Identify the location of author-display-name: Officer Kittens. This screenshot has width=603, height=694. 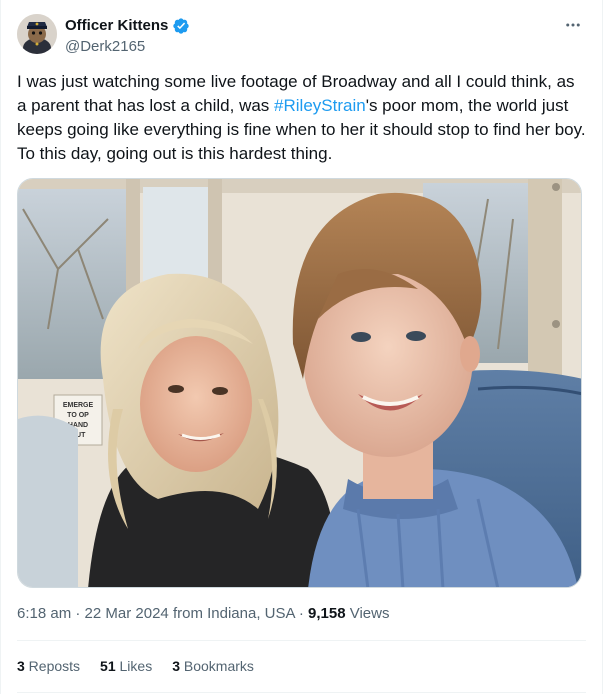
(116, 26).